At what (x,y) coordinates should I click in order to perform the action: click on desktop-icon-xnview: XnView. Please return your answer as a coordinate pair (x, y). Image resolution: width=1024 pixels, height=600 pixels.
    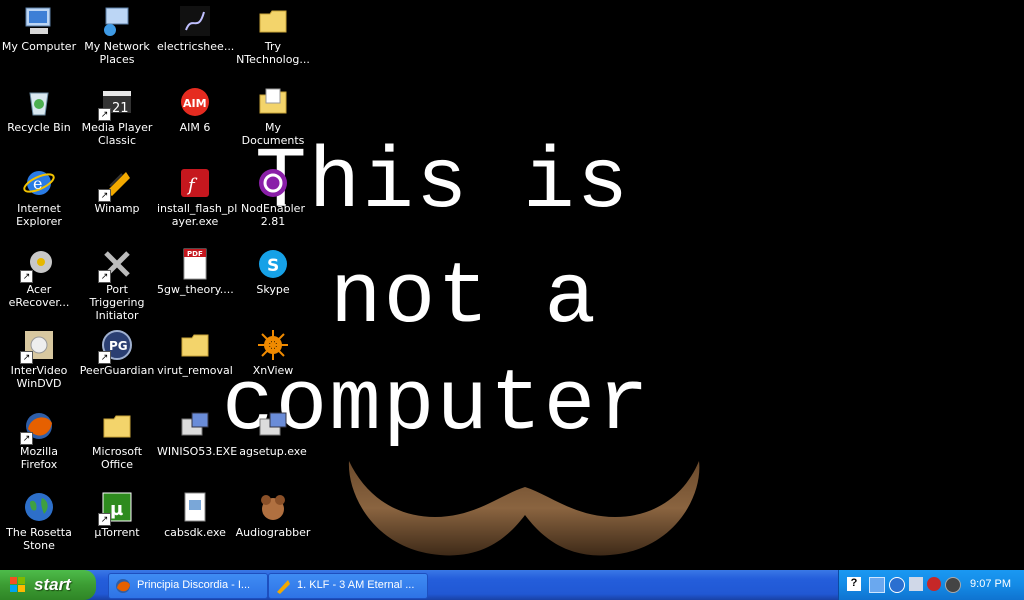
    Looking at the image, I should click on (273, 364).